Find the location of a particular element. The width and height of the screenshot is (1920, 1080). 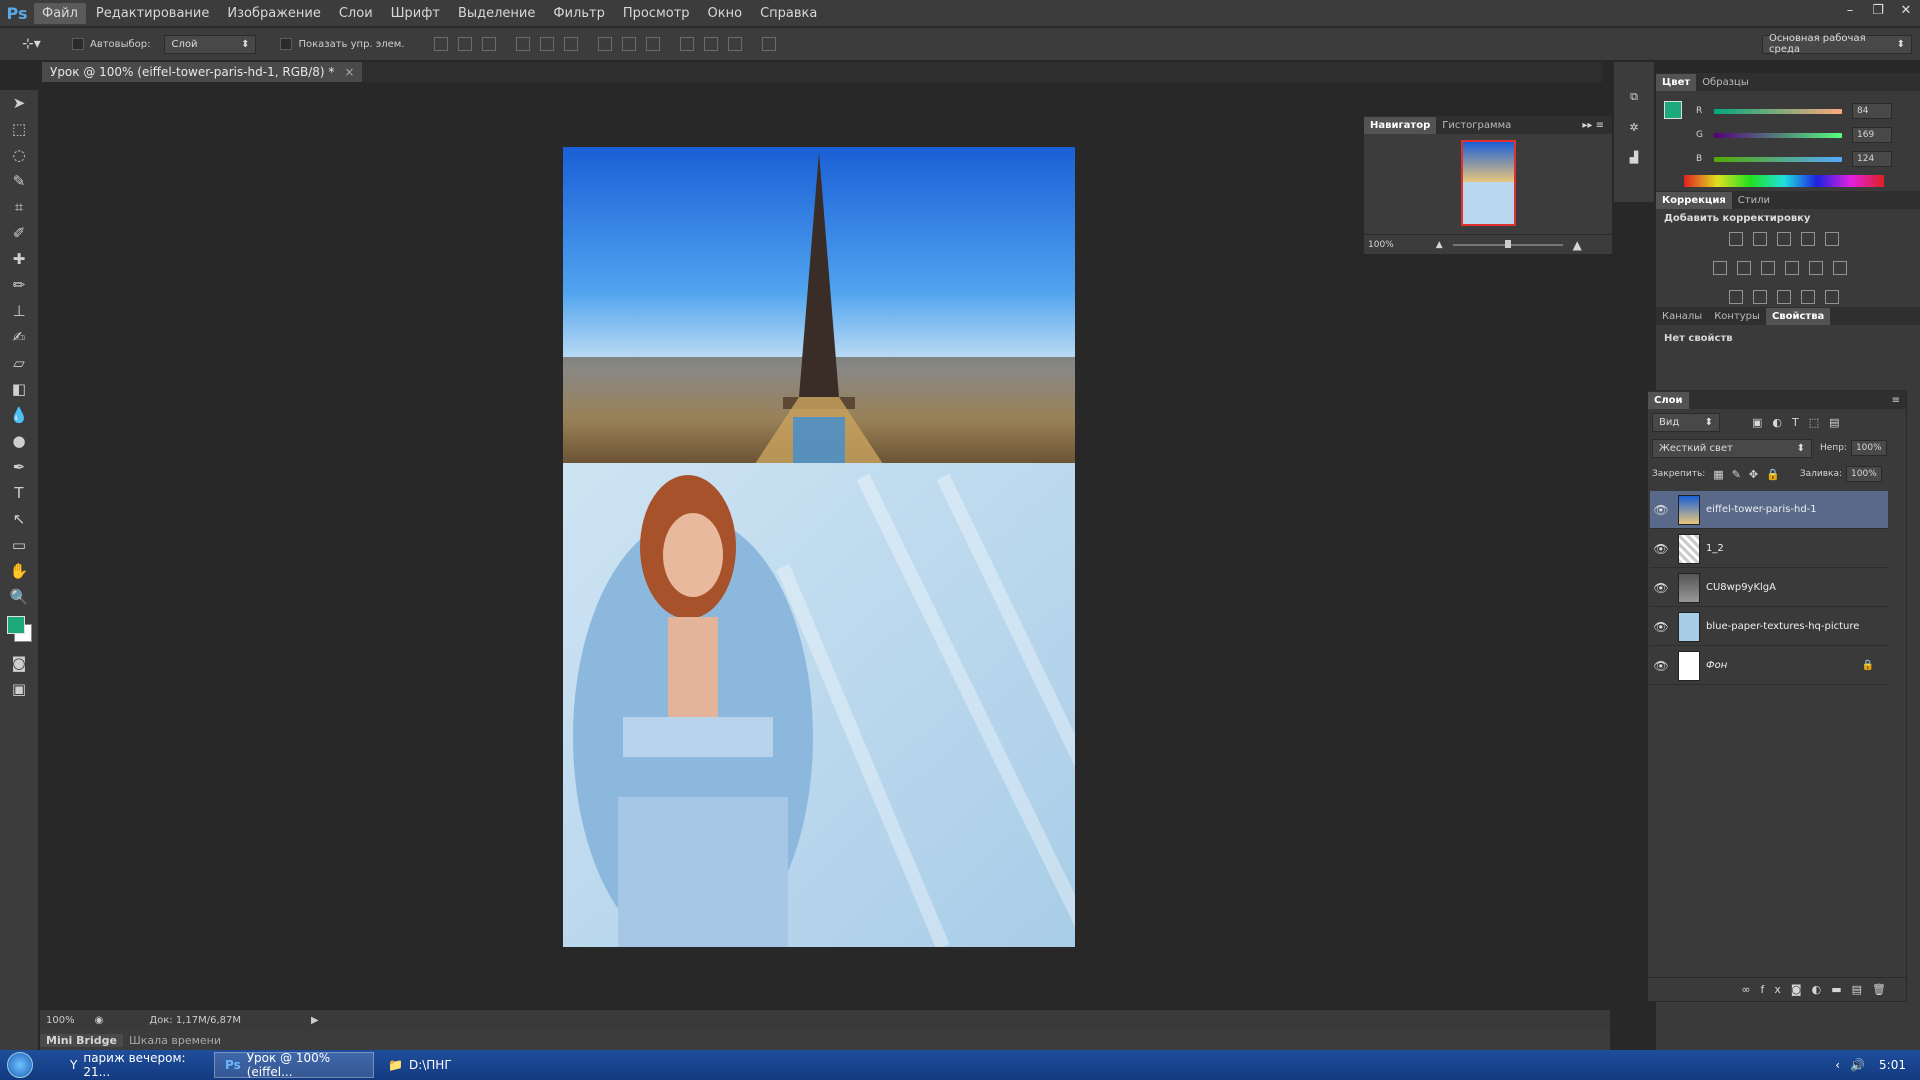

navigator-zoom-slider is located at coordinates (1507, 243).